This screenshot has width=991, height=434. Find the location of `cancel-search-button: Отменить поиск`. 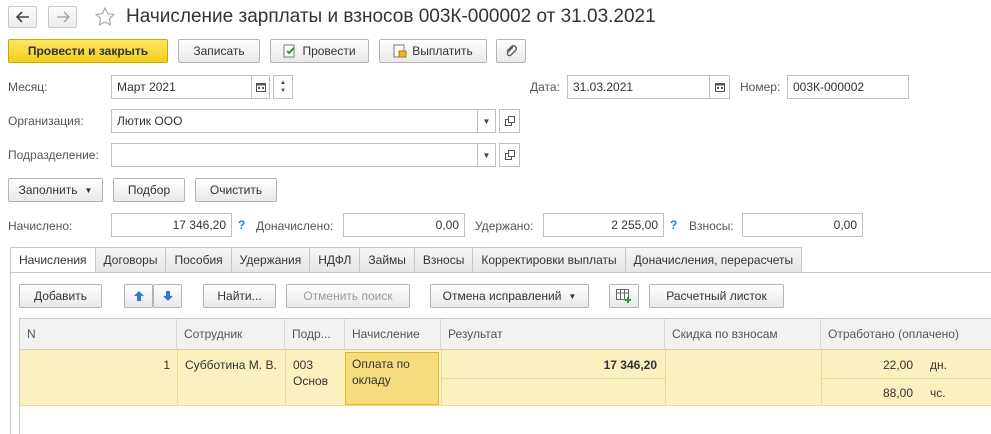

cancel-search-button: Отменить поиск is located at coordinates (348, 296).